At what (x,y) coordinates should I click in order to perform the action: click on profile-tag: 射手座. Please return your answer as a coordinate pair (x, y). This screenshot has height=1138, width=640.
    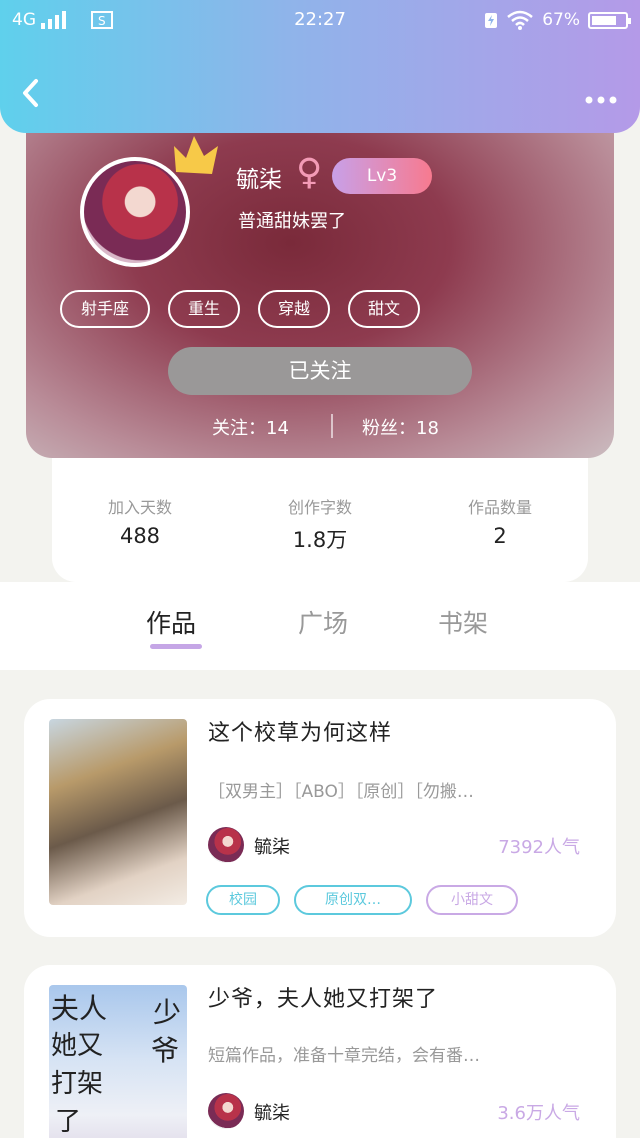
    Looking at the image, I should click on (105, 309).